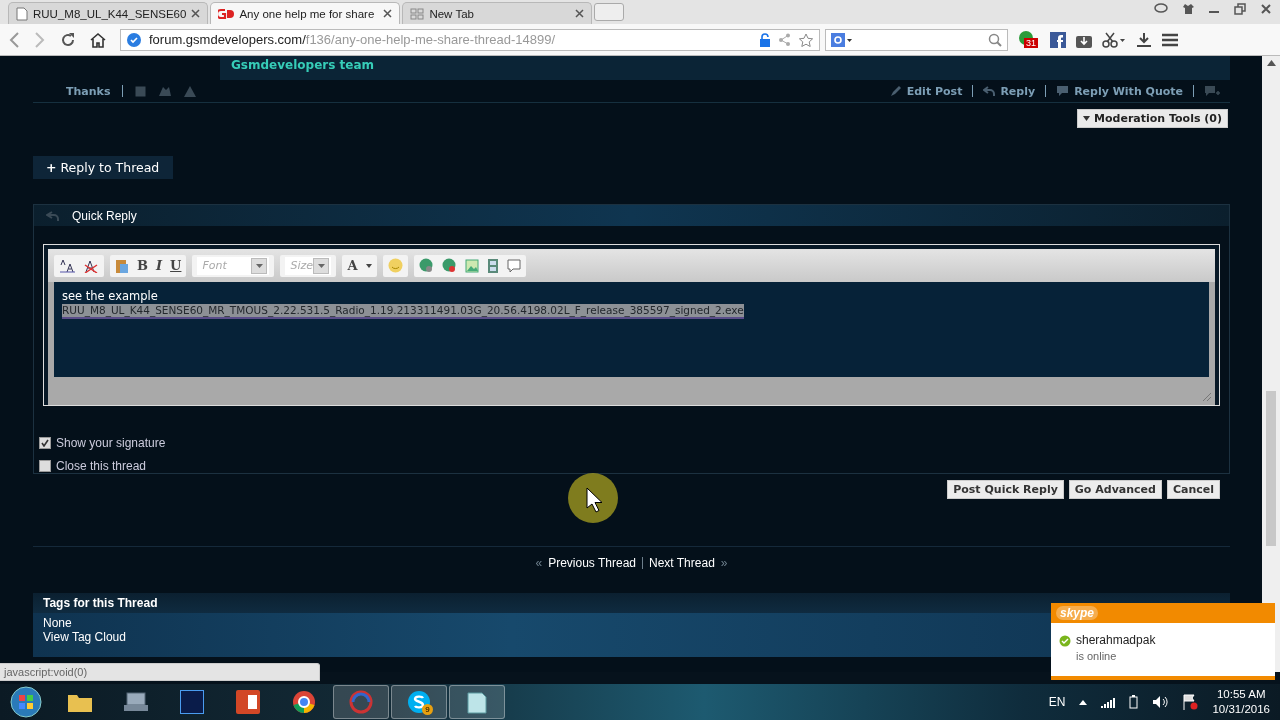 The image size is (1280, 720). Describe the element at coordinates (67, 265) in the screenshot. I see `font-size-icon` at that location.